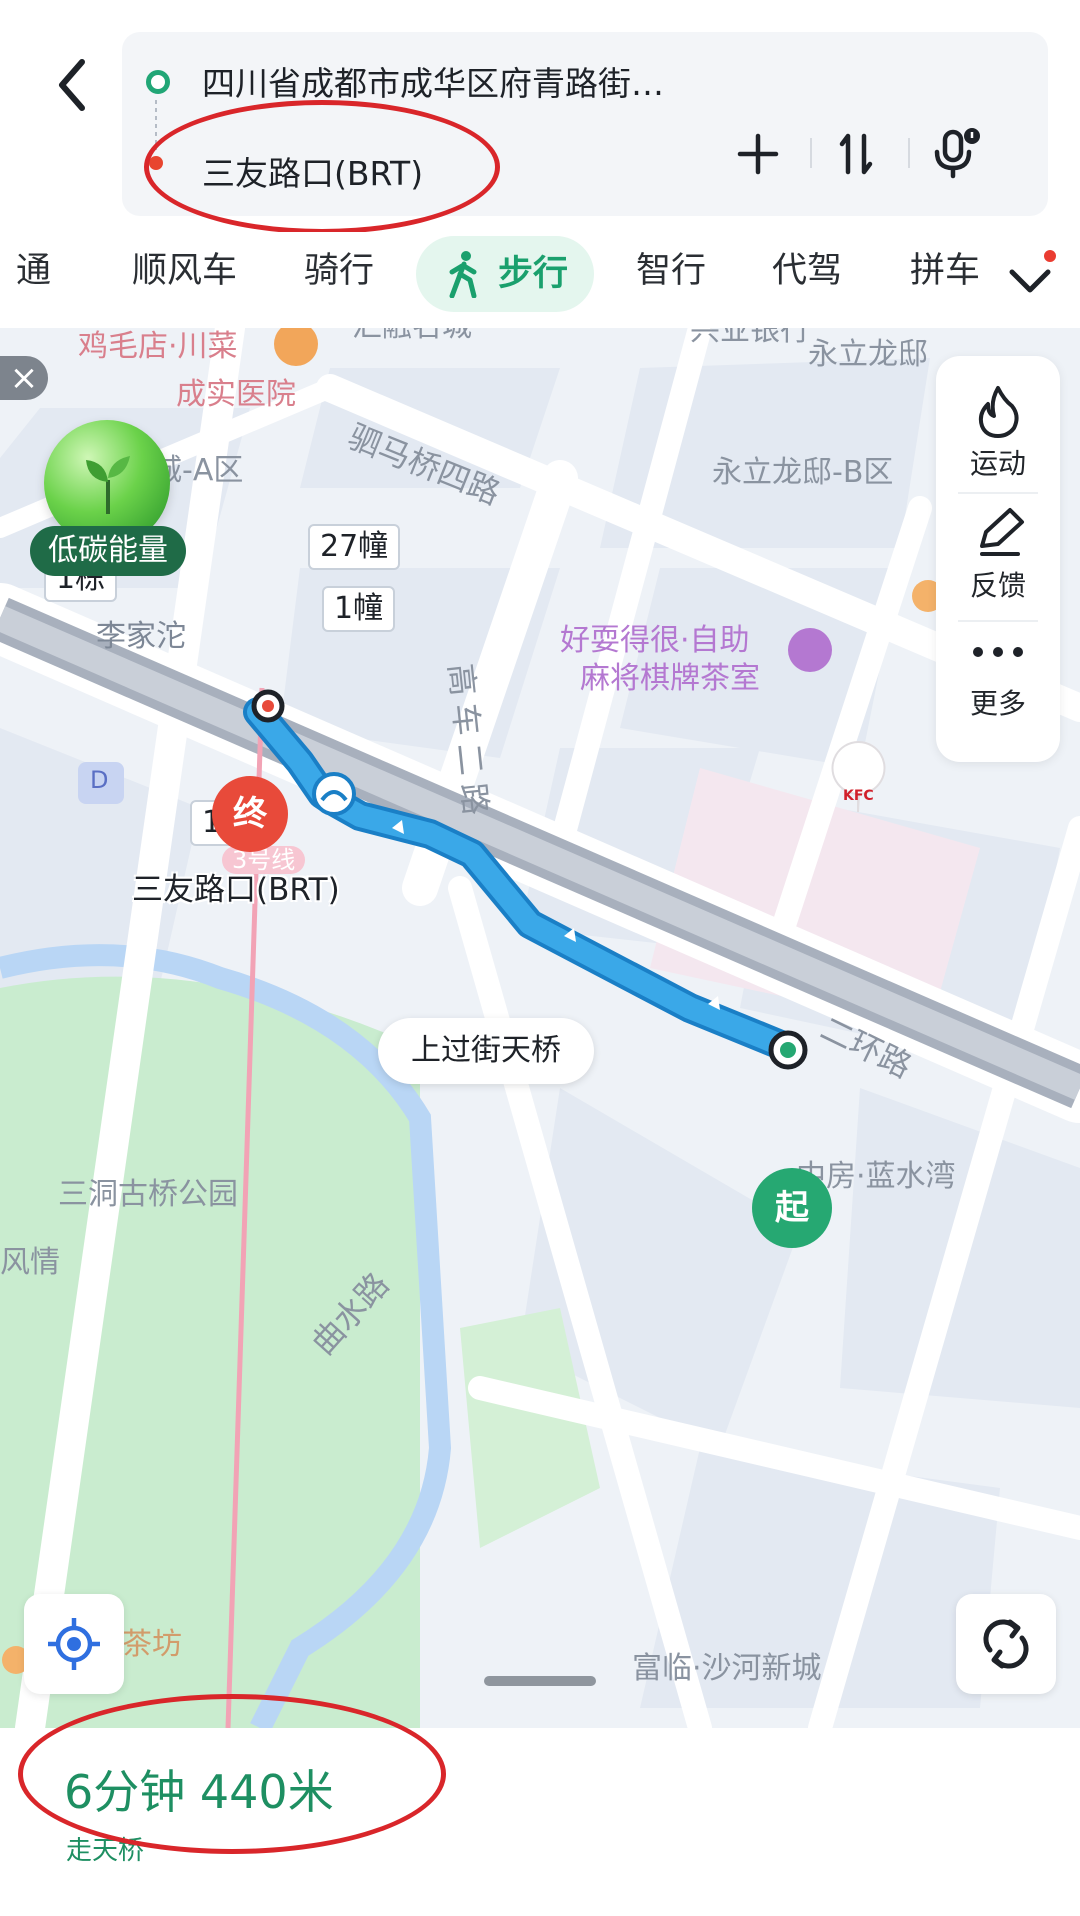 This screenshot has width=1080, height=1916. What do you see at coordinates (1050, 256) in the screenshot?
I see `notification-dot` at bounding box center [1050, 256].